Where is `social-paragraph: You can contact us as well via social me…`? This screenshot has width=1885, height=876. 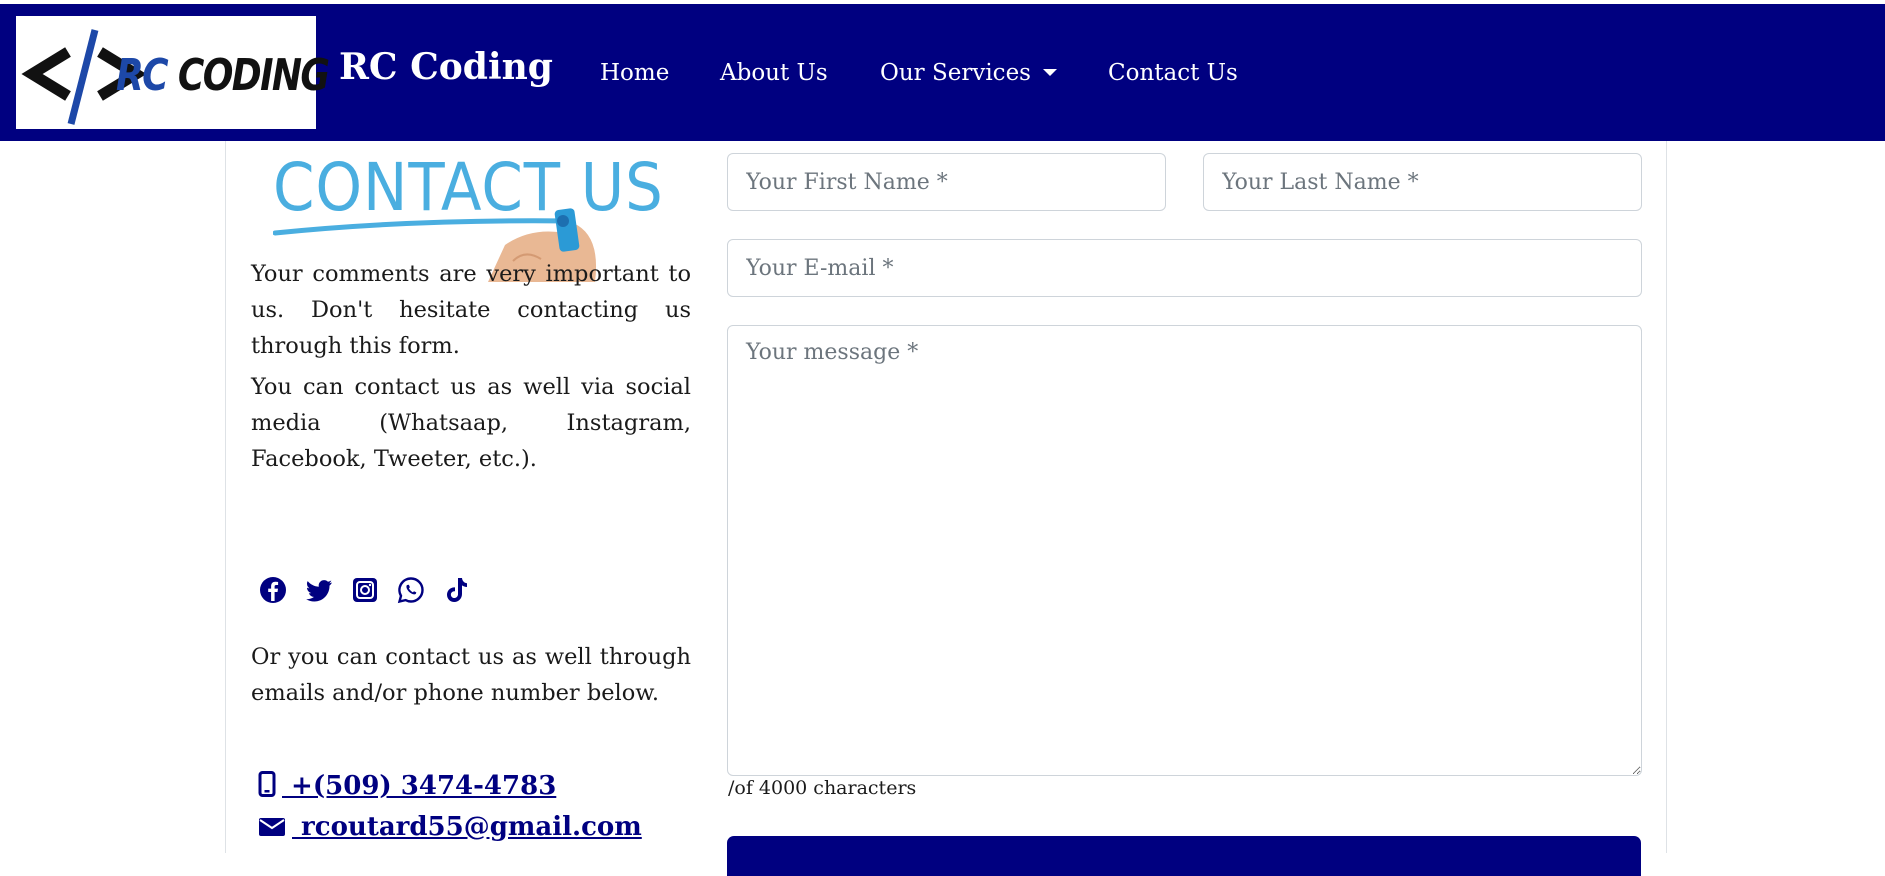
social-paragraph: You can contact us as well via social me… is located at coordinates (471, 423).